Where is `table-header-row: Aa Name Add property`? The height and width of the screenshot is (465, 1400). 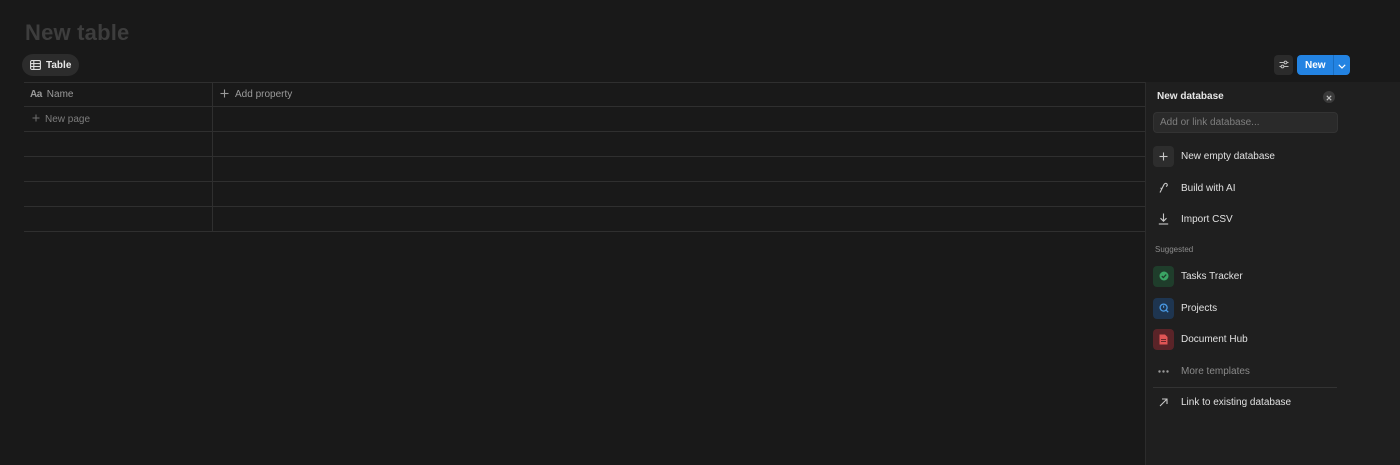
table-header-row: Aa Name Add property is located at coordinates (584, 94).